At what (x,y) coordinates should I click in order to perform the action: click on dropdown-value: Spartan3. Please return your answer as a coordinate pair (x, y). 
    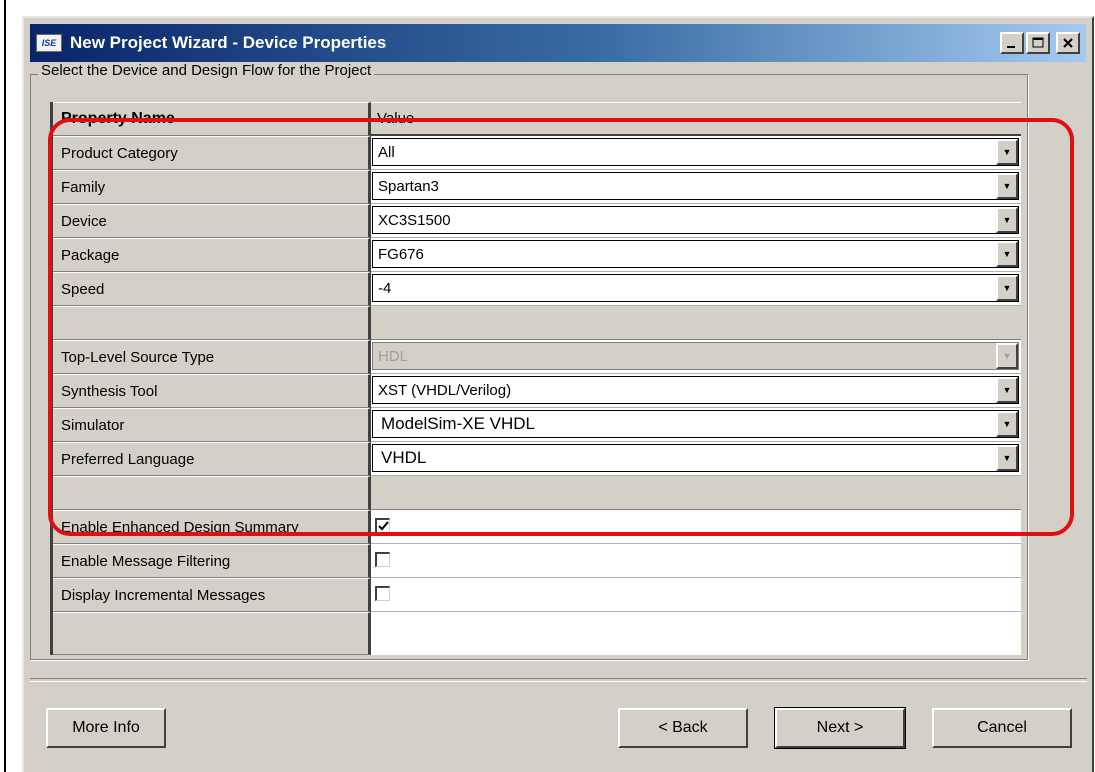
    Looking at the image, I should click on (408, 186).